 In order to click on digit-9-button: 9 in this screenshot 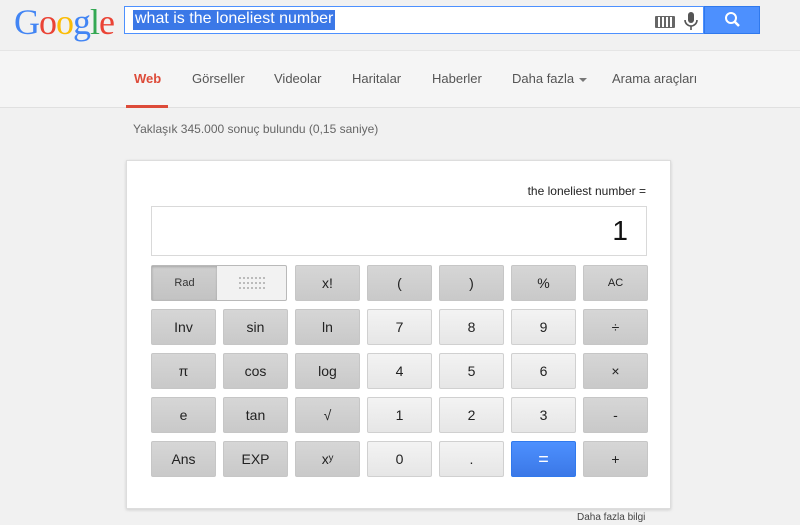, I will do `click(543, 327)`.